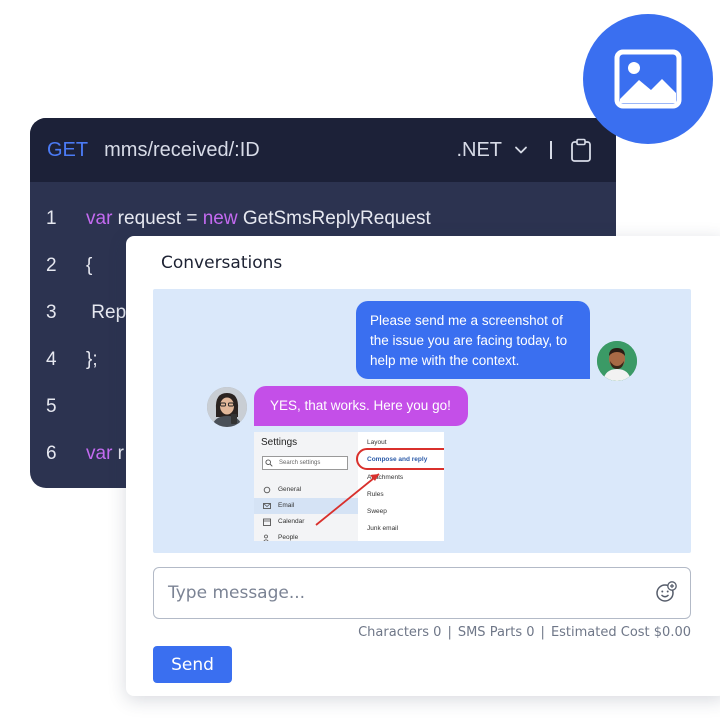 This screenshot has height=720, width=720. Describe the element at coordinates (182, 149) in the screenshot. I see `endpoint-path: mms/received/:ID` at that location.